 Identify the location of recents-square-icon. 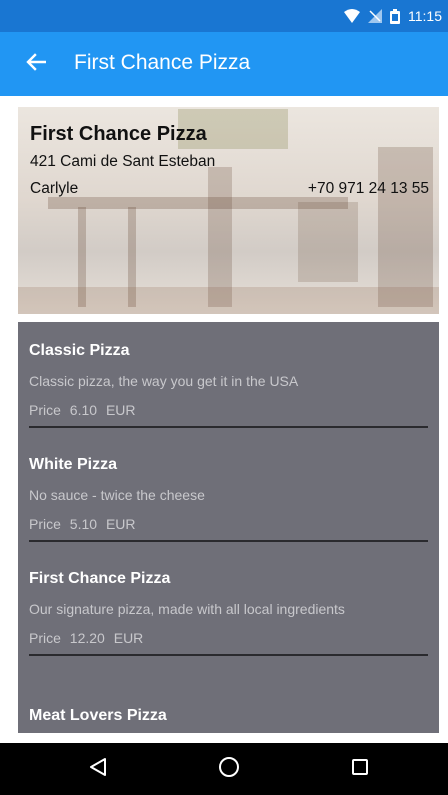
(360, 769).